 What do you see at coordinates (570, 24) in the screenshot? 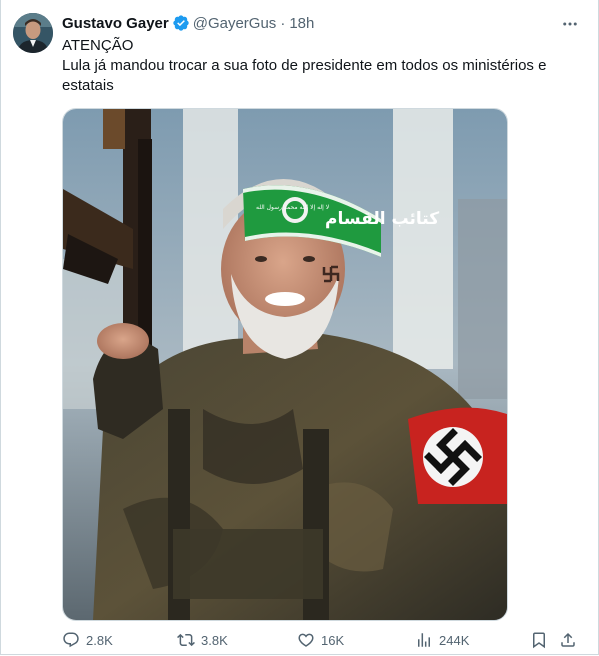
I see `more-options-icon` at bounding box center [570, 24].